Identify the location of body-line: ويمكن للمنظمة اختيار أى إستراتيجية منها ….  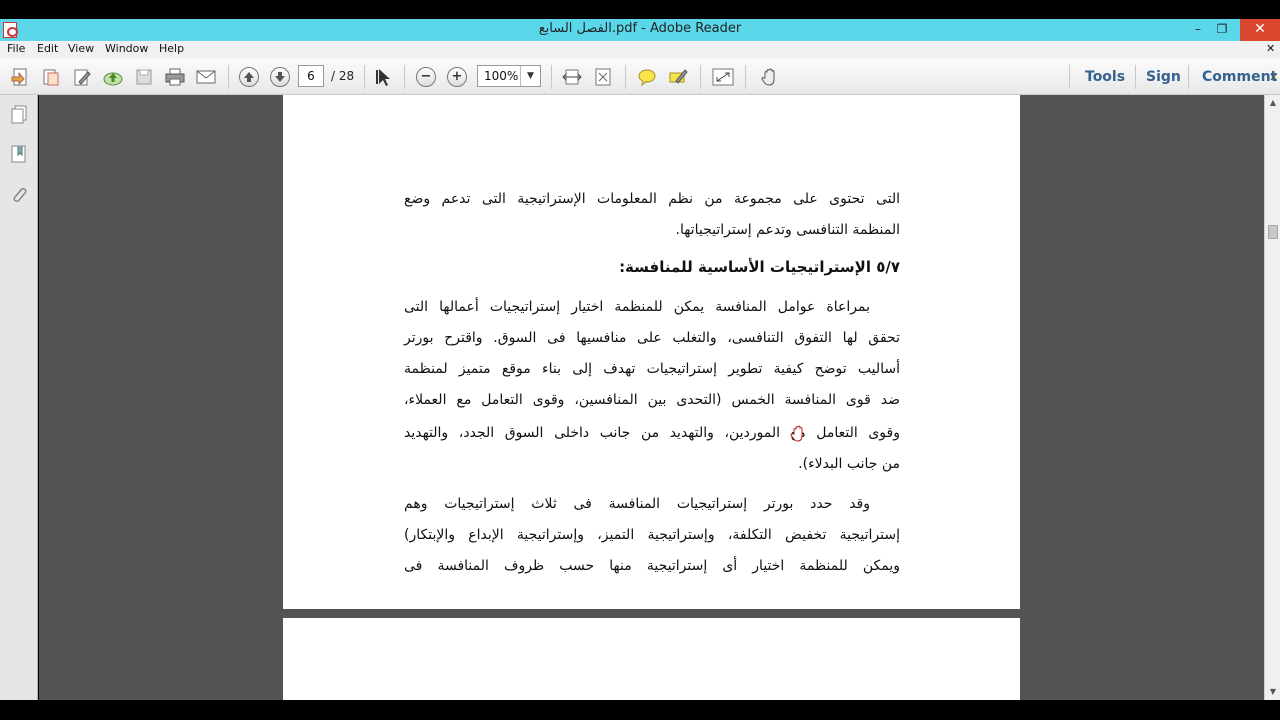
(652, 566).